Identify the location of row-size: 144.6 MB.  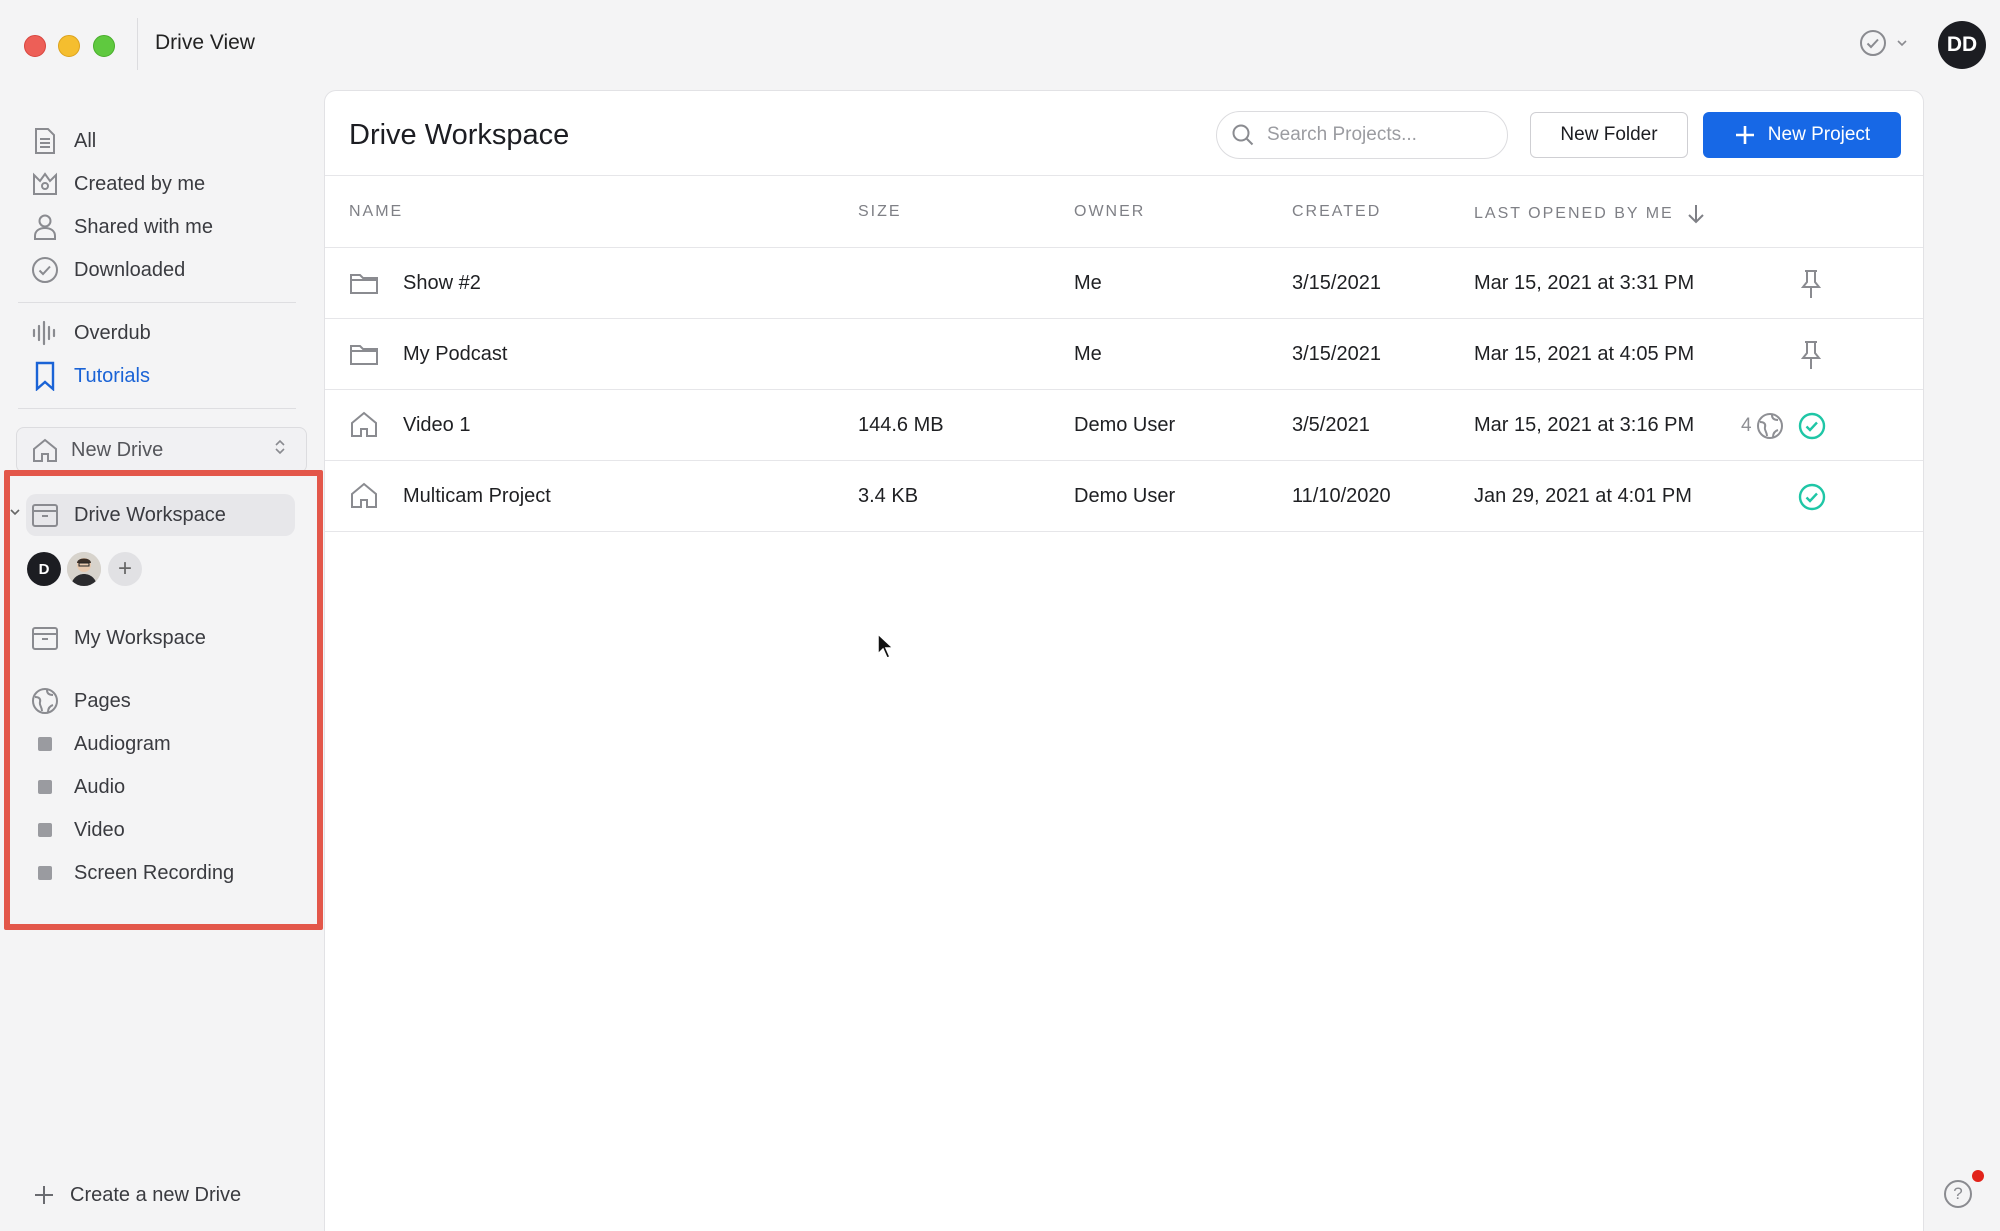
(901, 425).